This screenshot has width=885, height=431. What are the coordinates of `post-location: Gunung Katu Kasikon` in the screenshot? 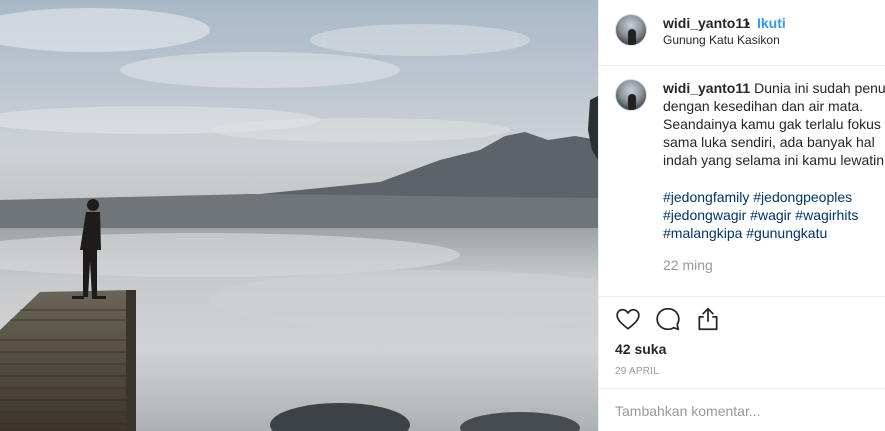 It's located at (721, 40).